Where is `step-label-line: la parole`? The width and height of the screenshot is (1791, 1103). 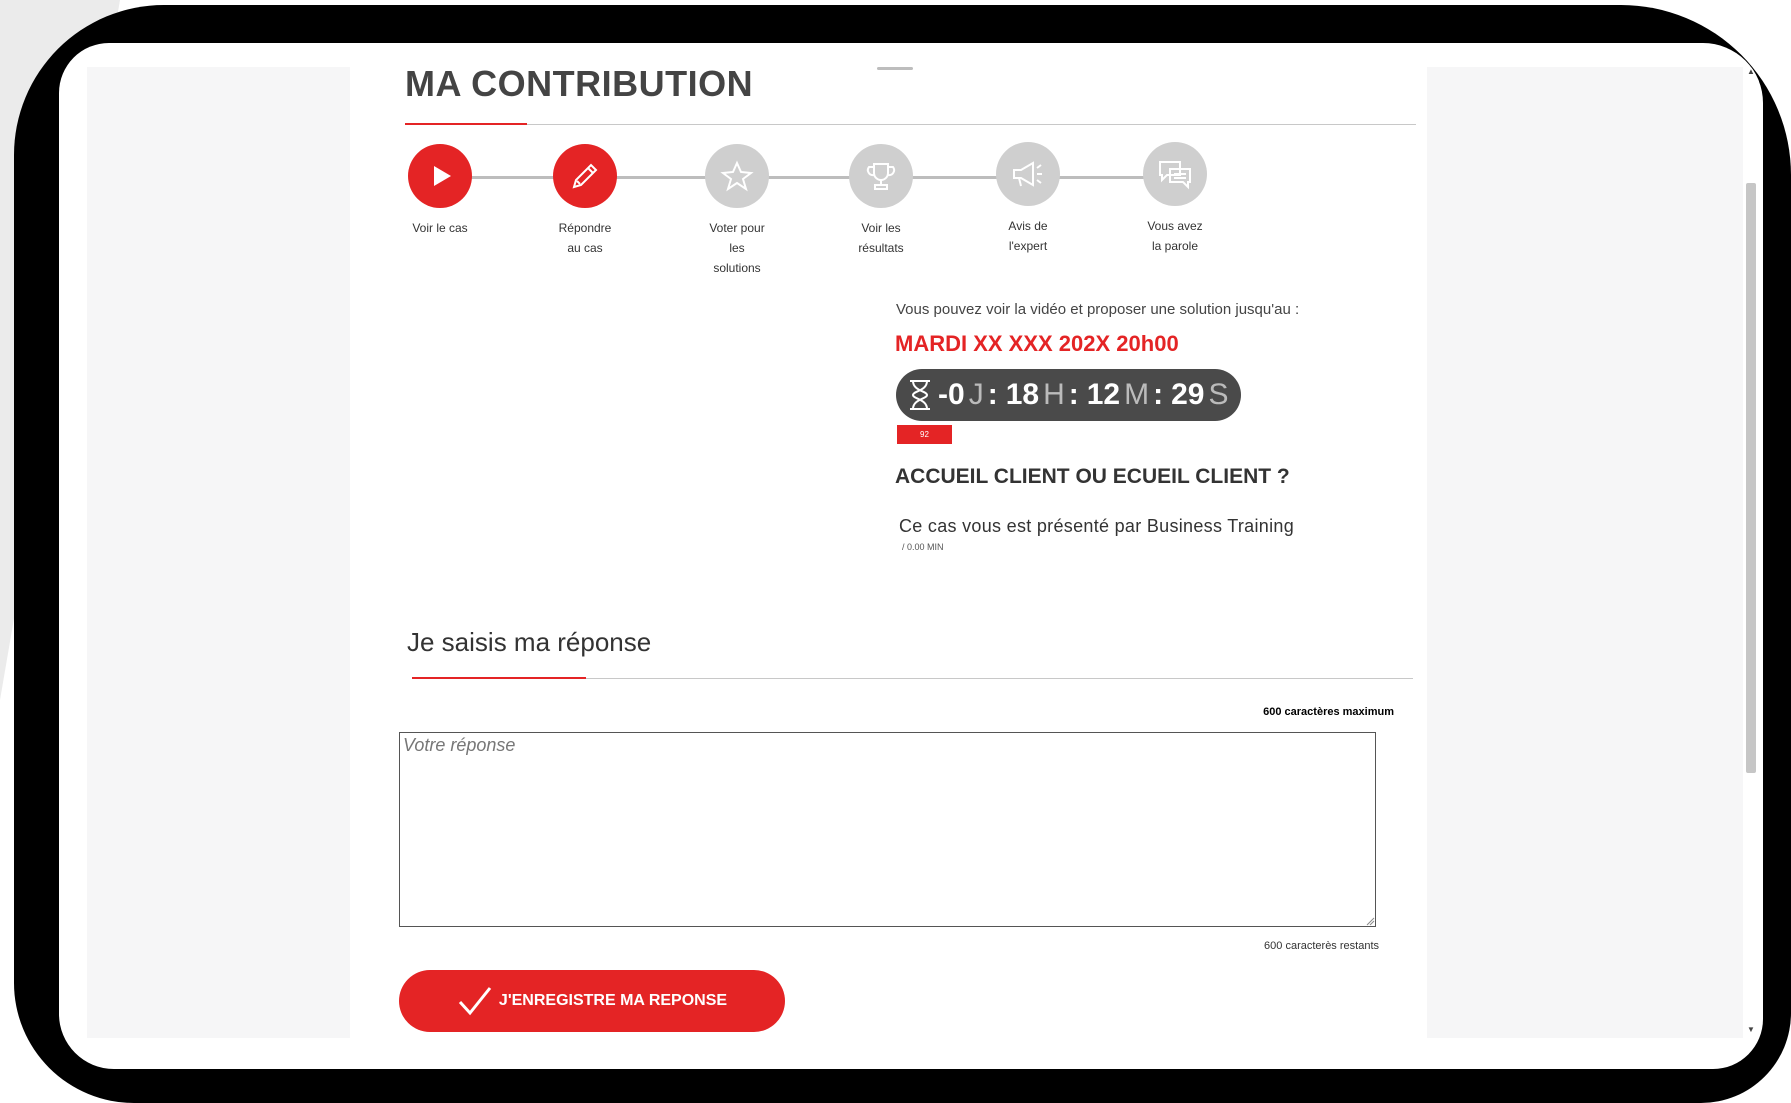 step-label-line: la parole is located at coordinates (1175, 246).